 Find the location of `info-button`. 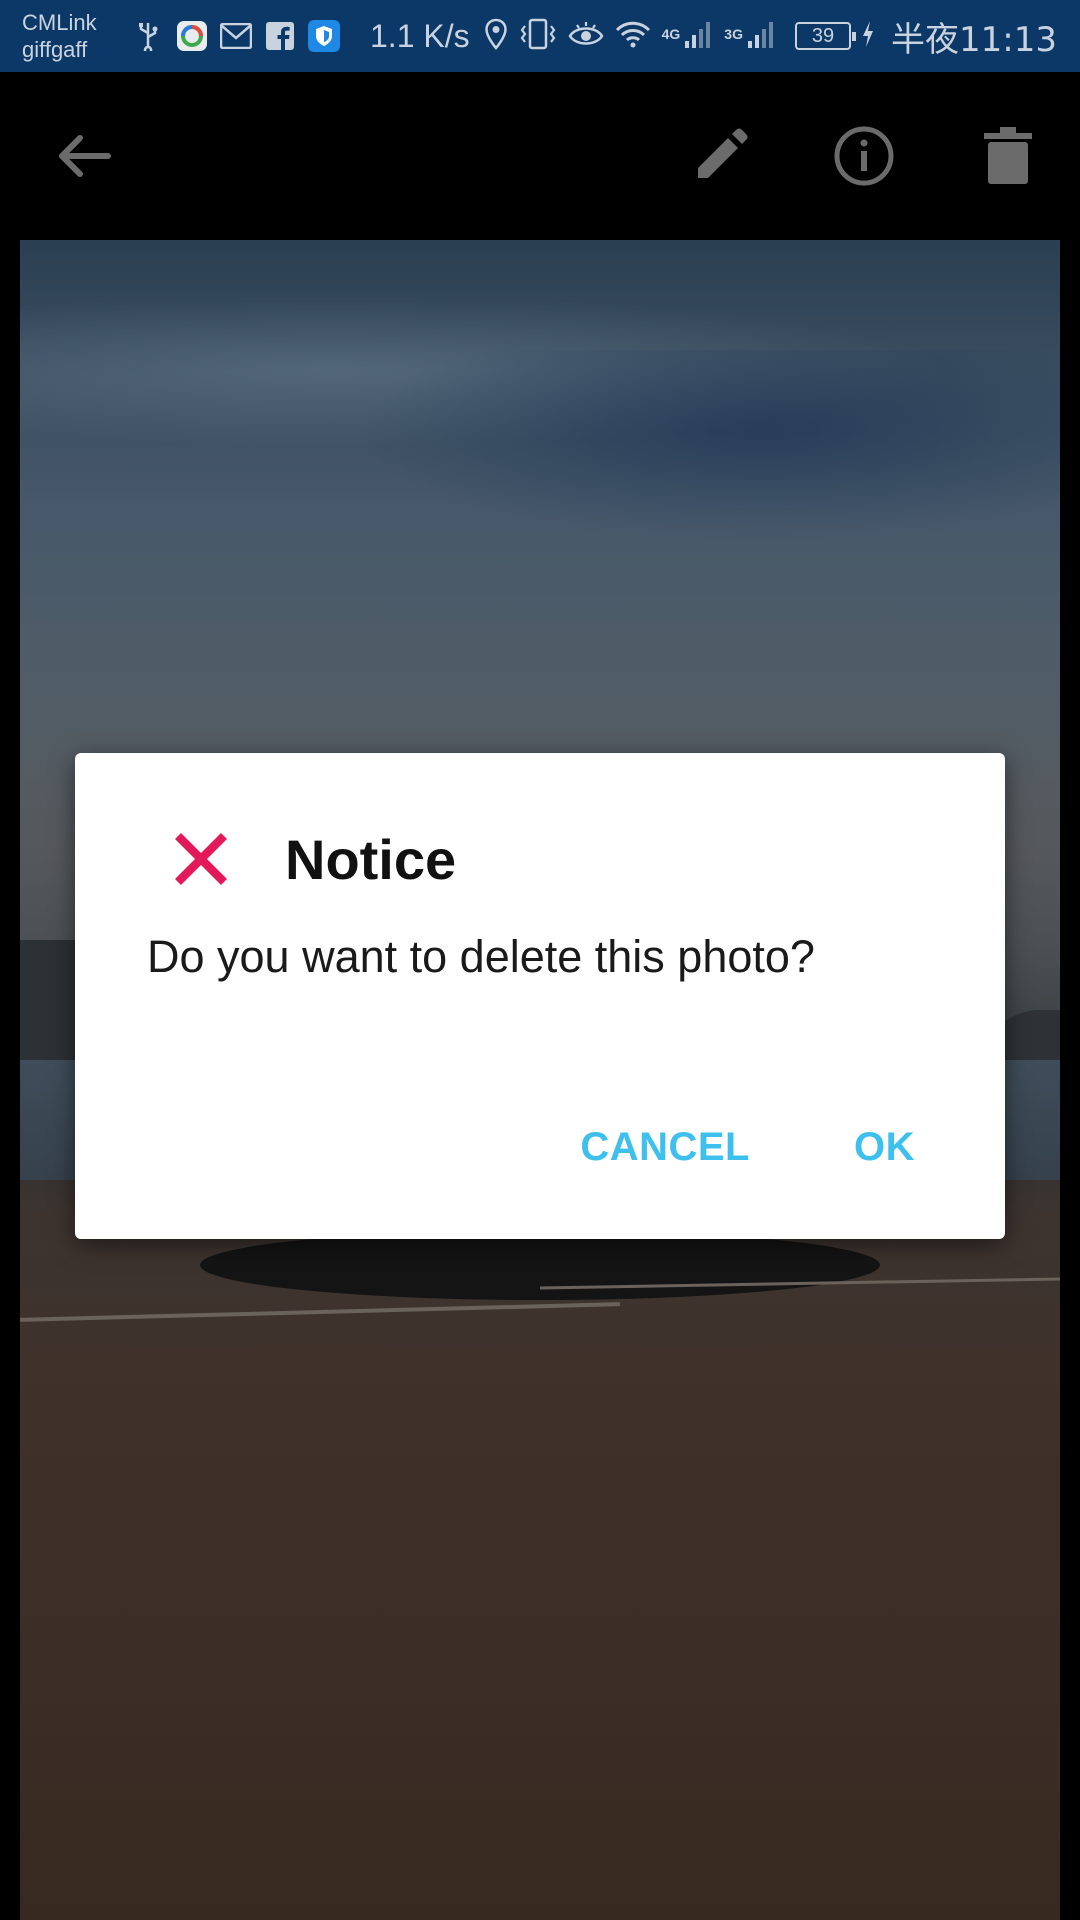

info-button is located at coordinates (864, 156).